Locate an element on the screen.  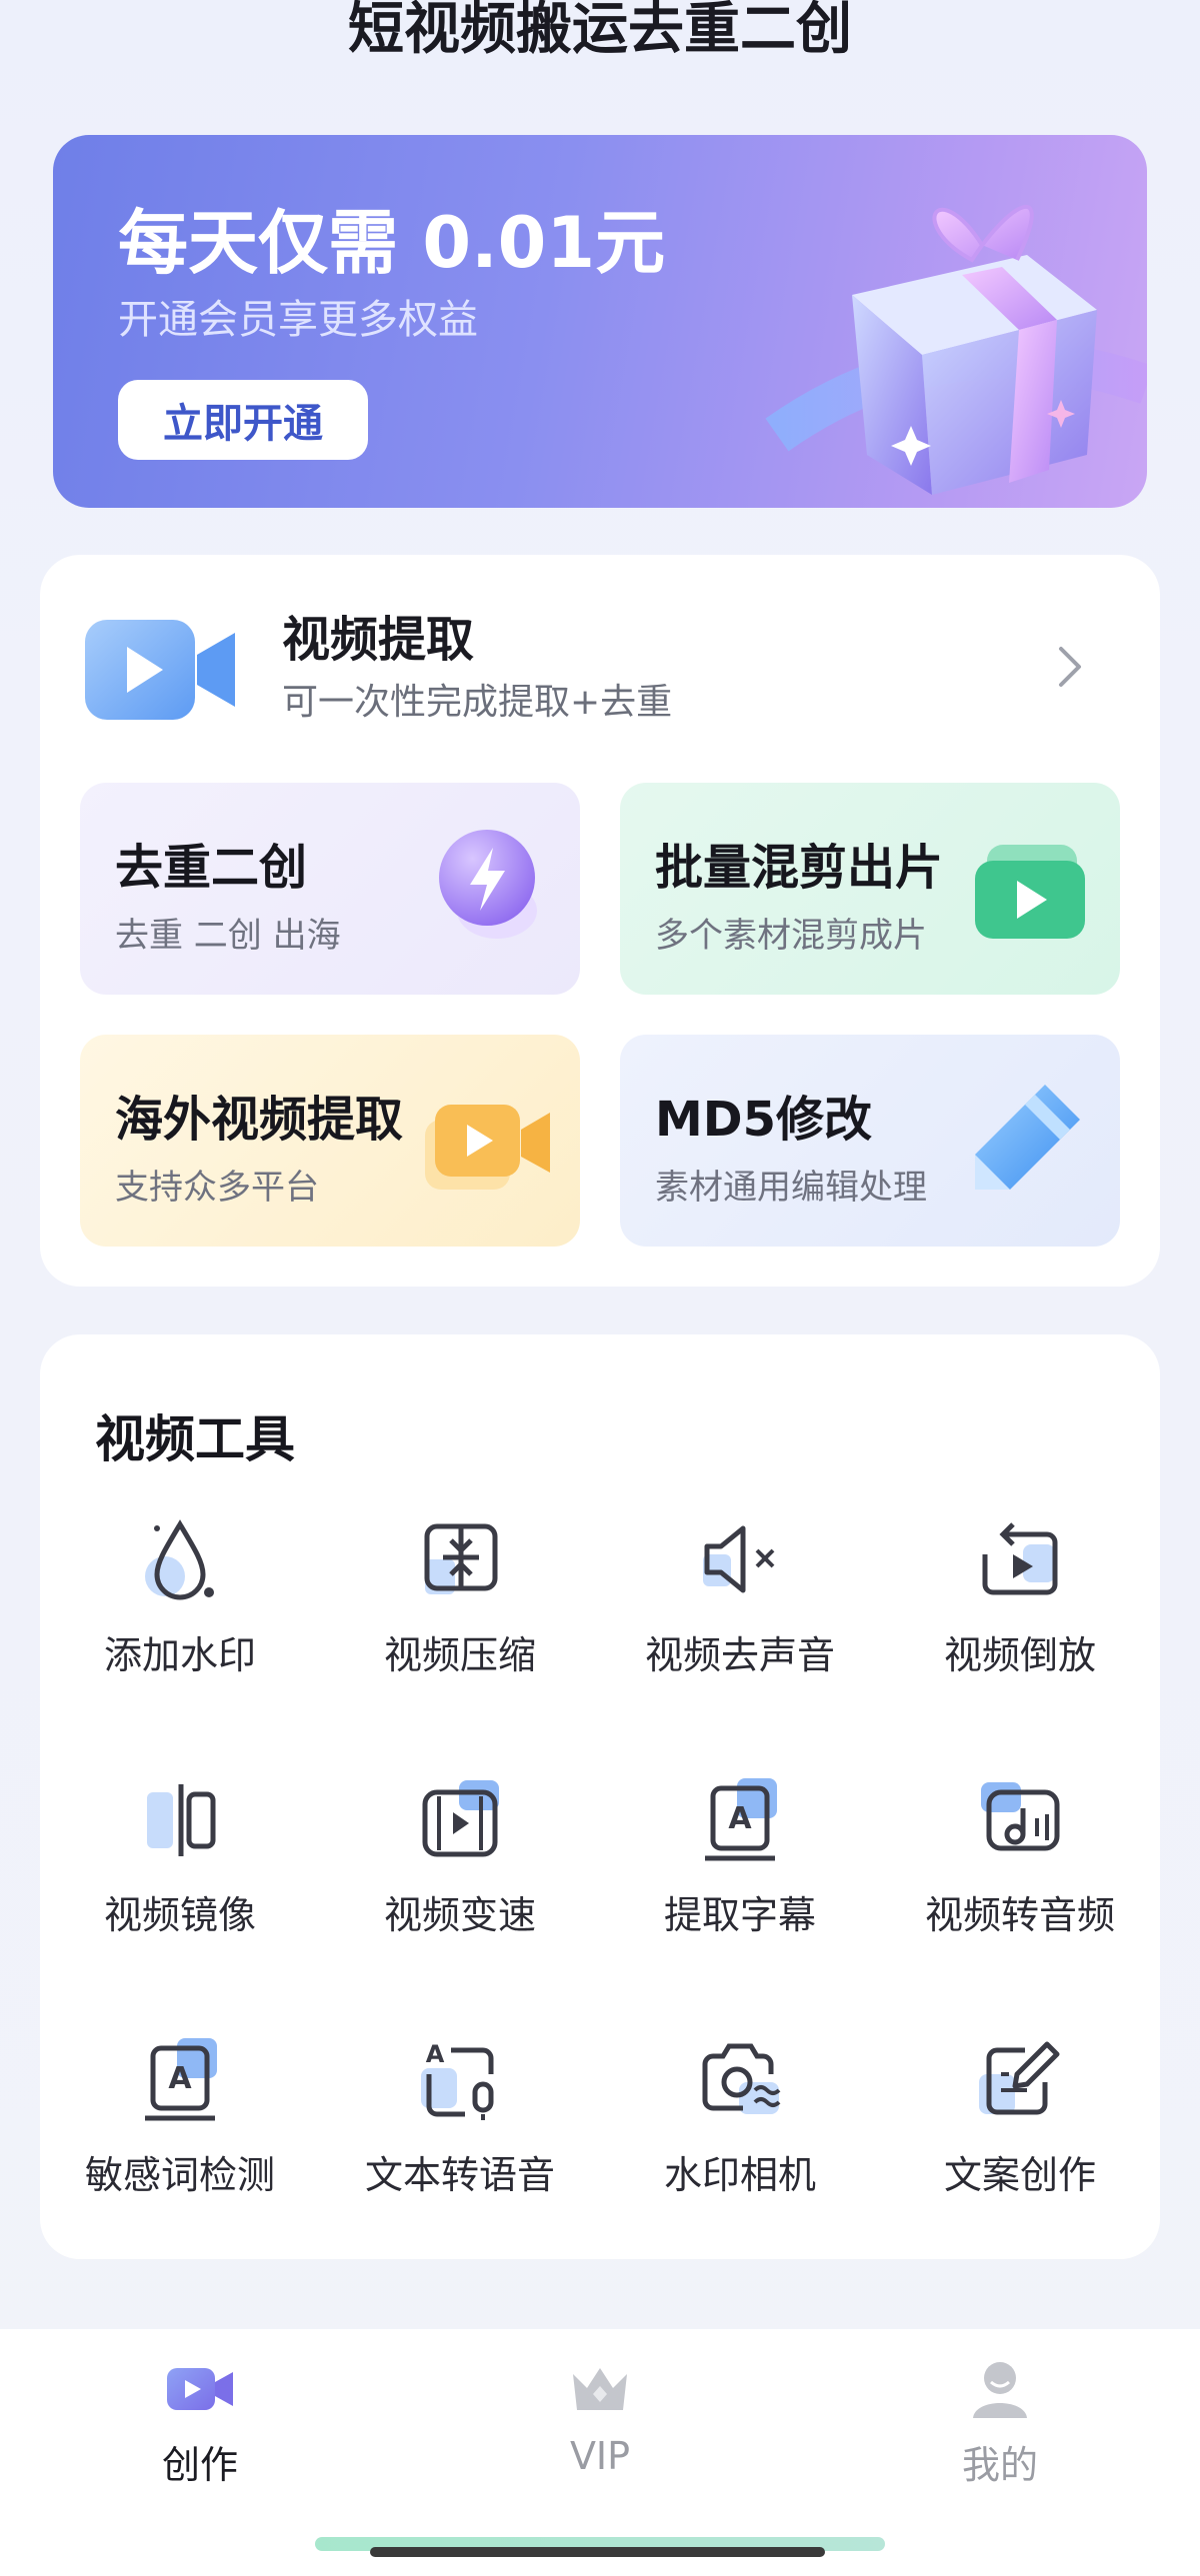
tab-vip: VIP is located at coordinates (600, 2424).